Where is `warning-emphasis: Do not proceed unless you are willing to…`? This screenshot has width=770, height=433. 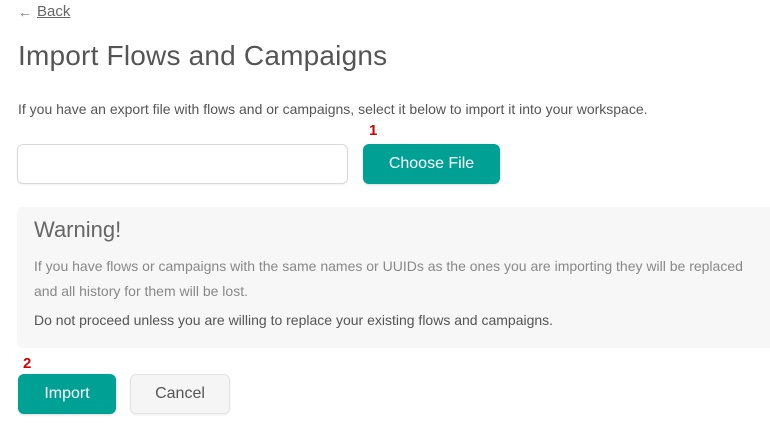
warning-emphasis: Do not proceed unless you are willing to… is located at coordinates (294, 320).